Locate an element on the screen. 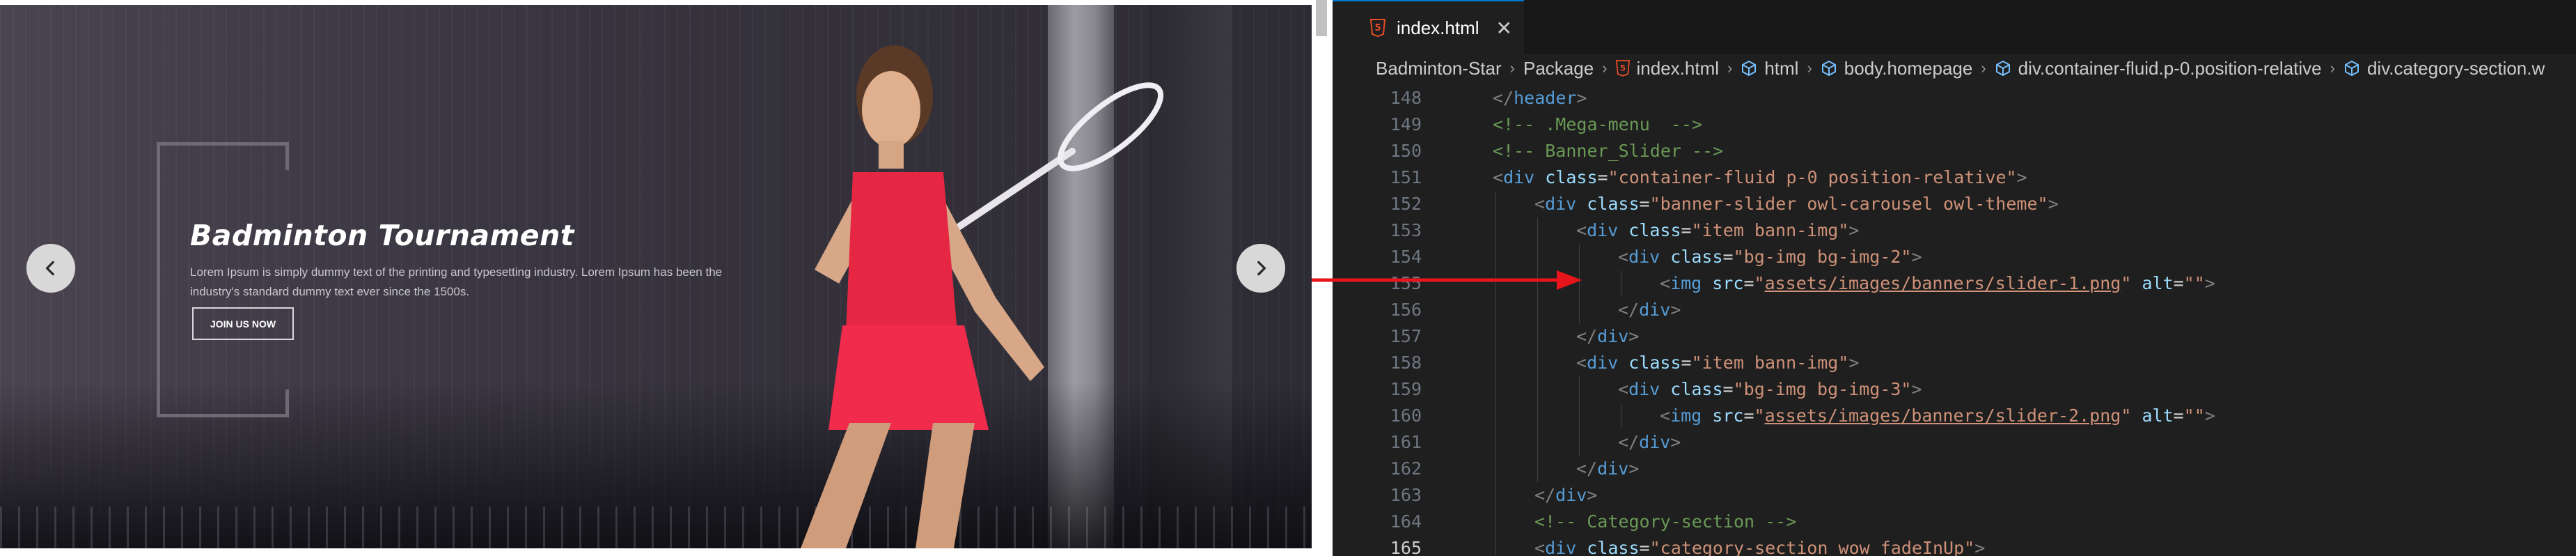 This screenshot has width=2576, height=556. code-line: 158 <div class="item bann-img"> is located at coordinates (1954, 363).